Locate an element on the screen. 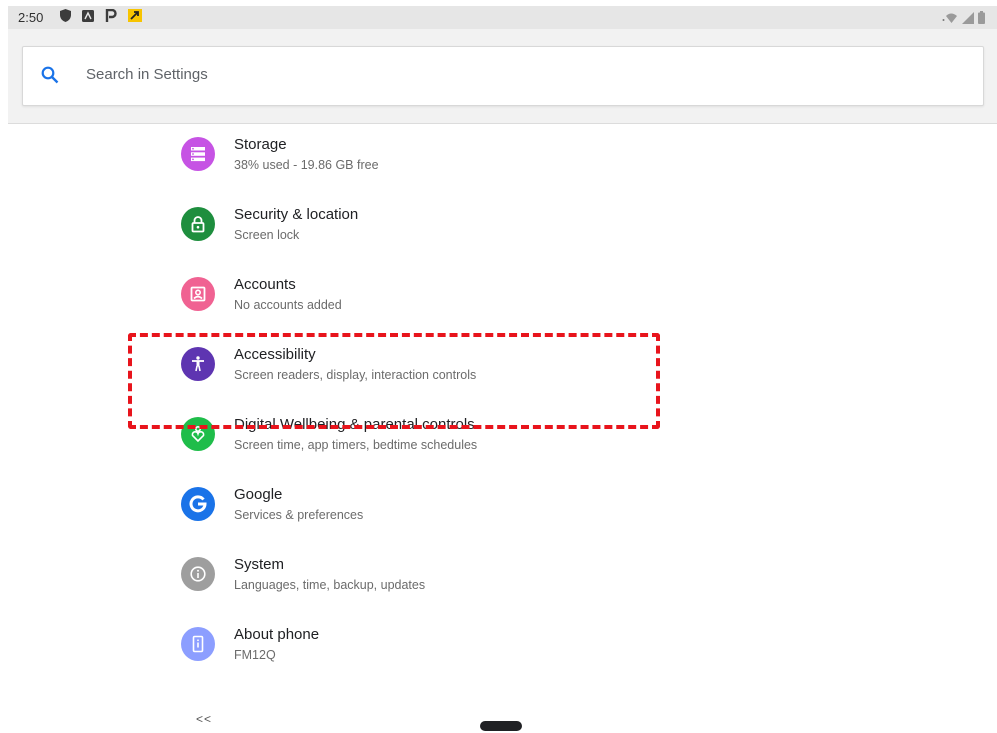 The height and width of the screenshot is (733, 997). settings-item-title: Accounts is located at coordinates (265, 284).